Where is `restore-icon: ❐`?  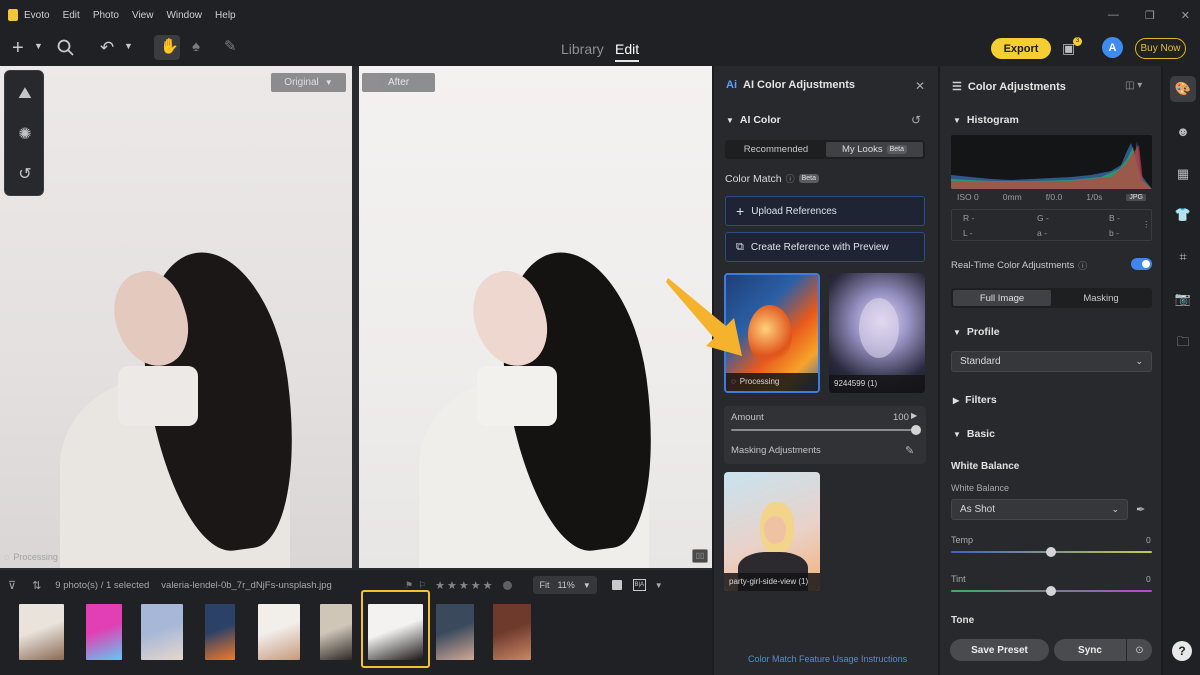 restore-icon: ❐ is located at coordinates (1150, 15).